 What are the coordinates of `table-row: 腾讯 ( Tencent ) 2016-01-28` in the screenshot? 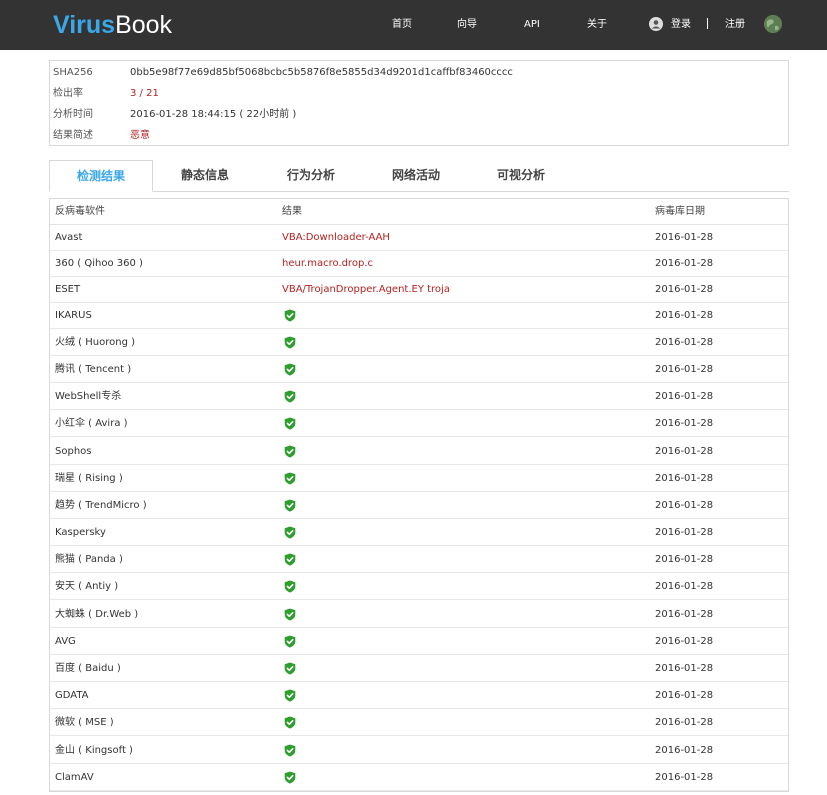 It's located at (419, 369).